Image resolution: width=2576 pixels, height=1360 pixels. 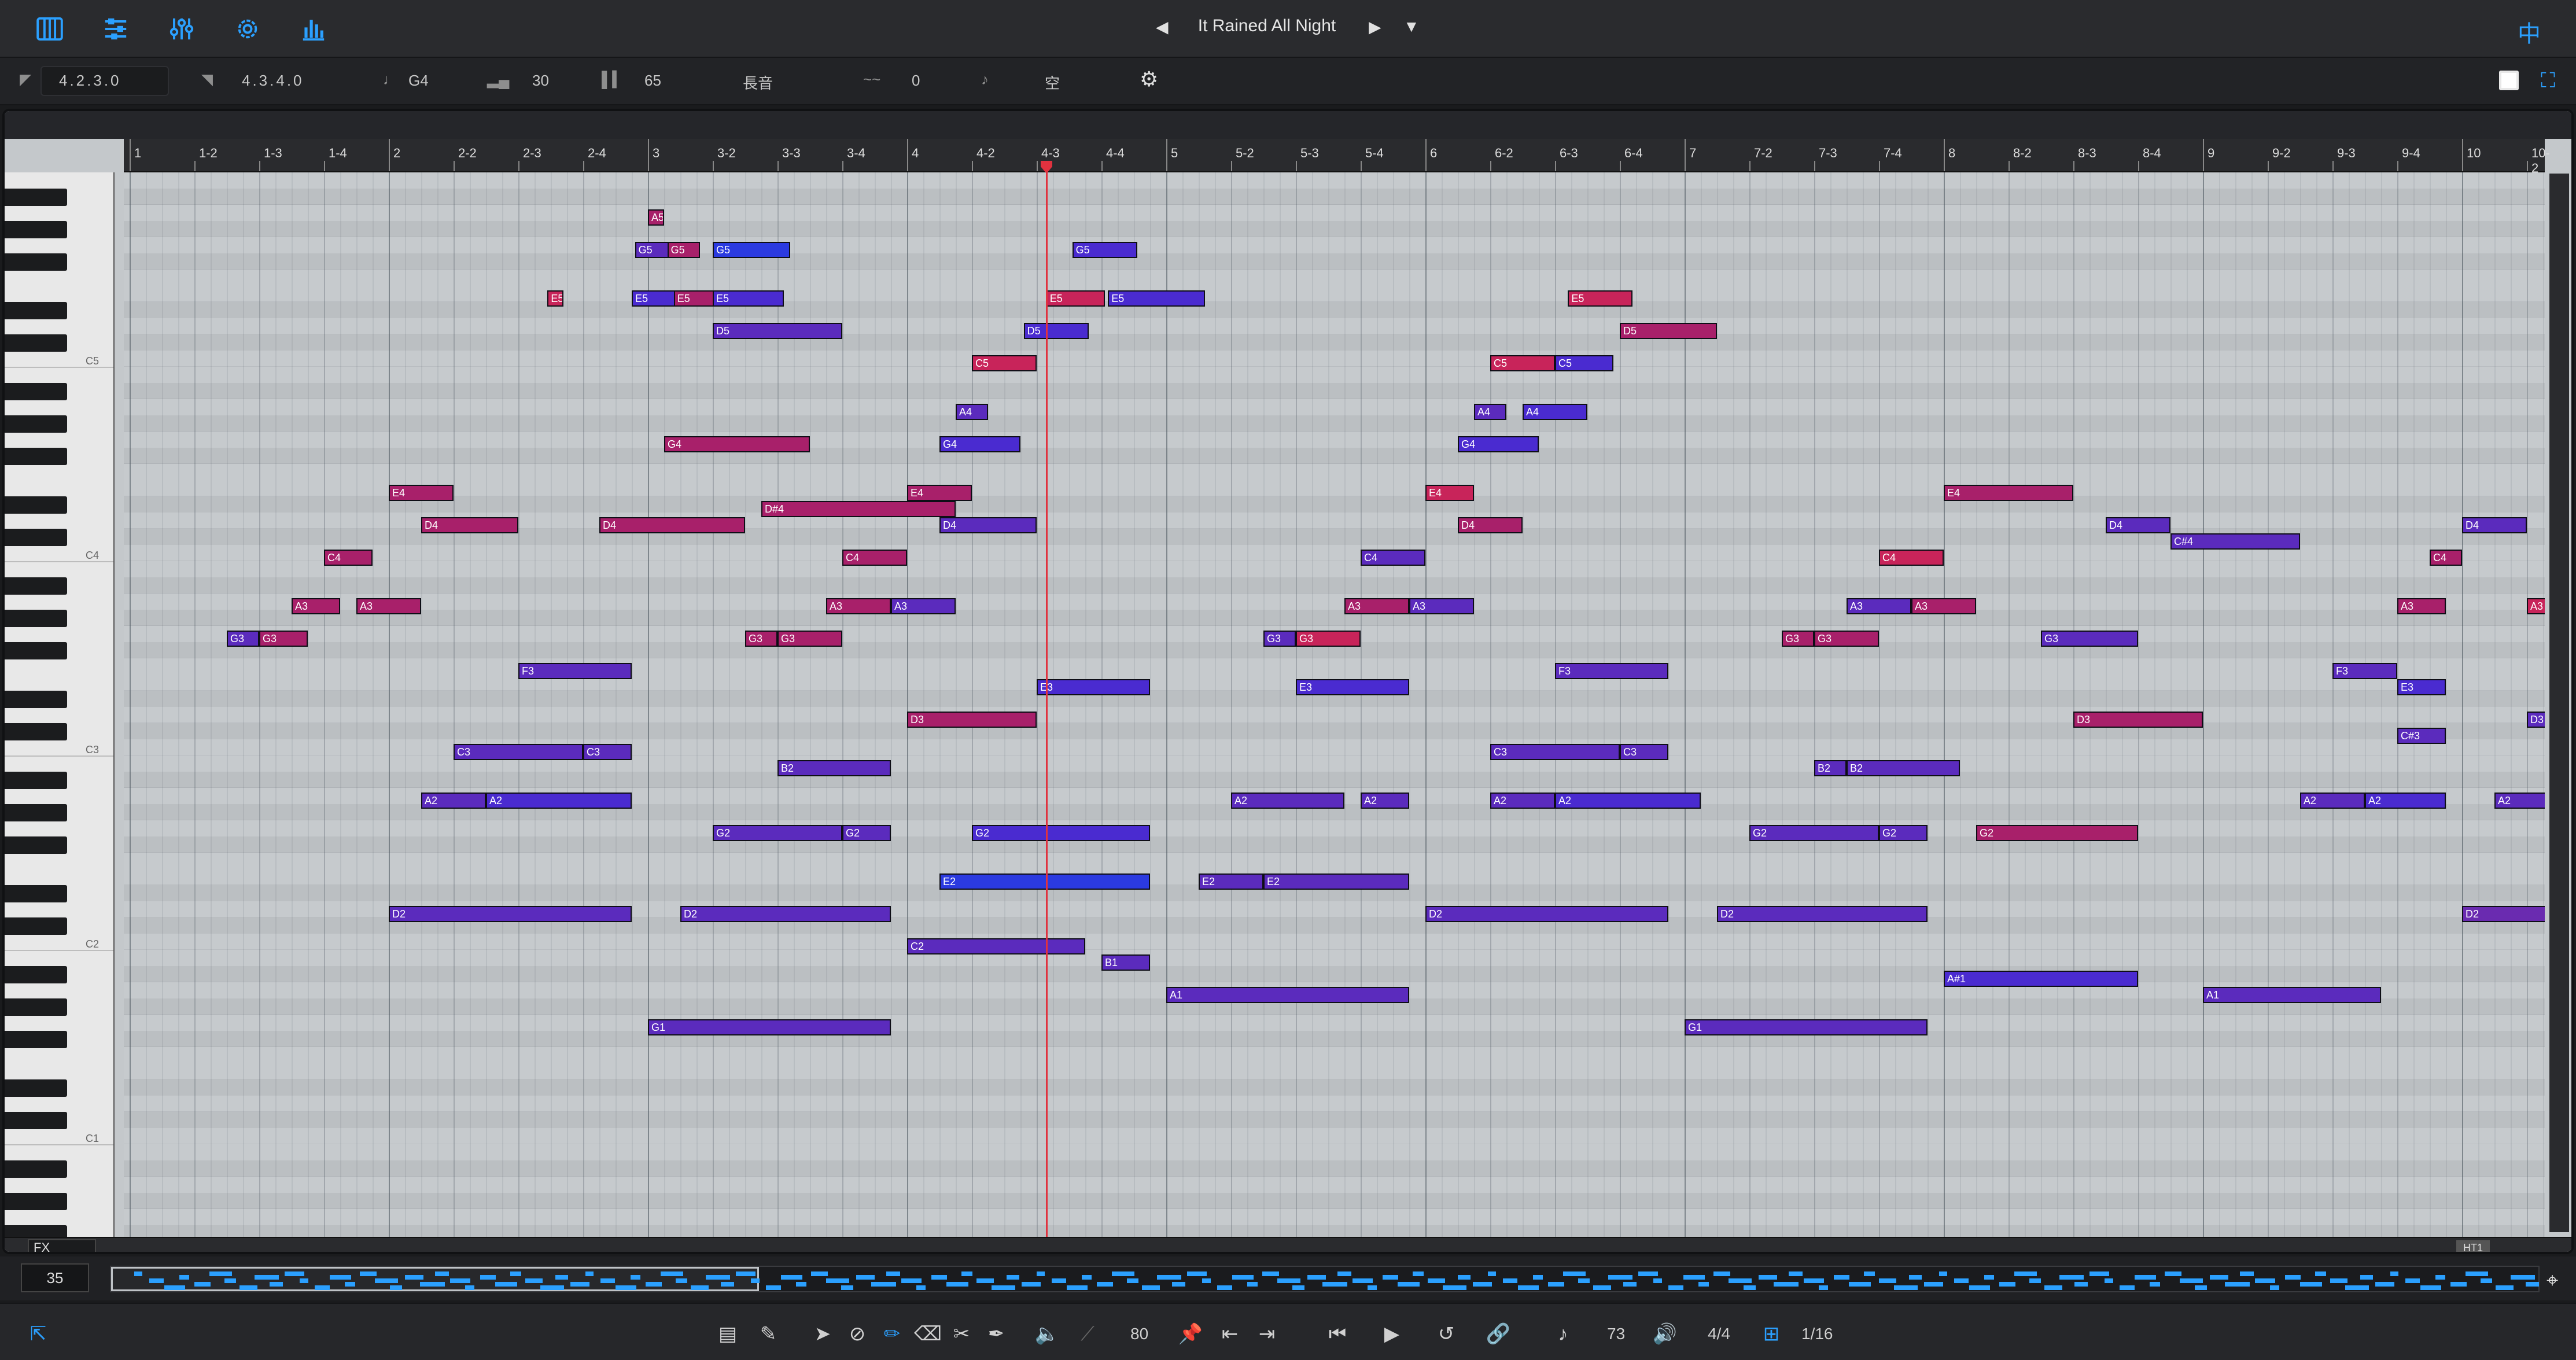 I want to click on window-mode-icon, so click(x=2509, y=80).